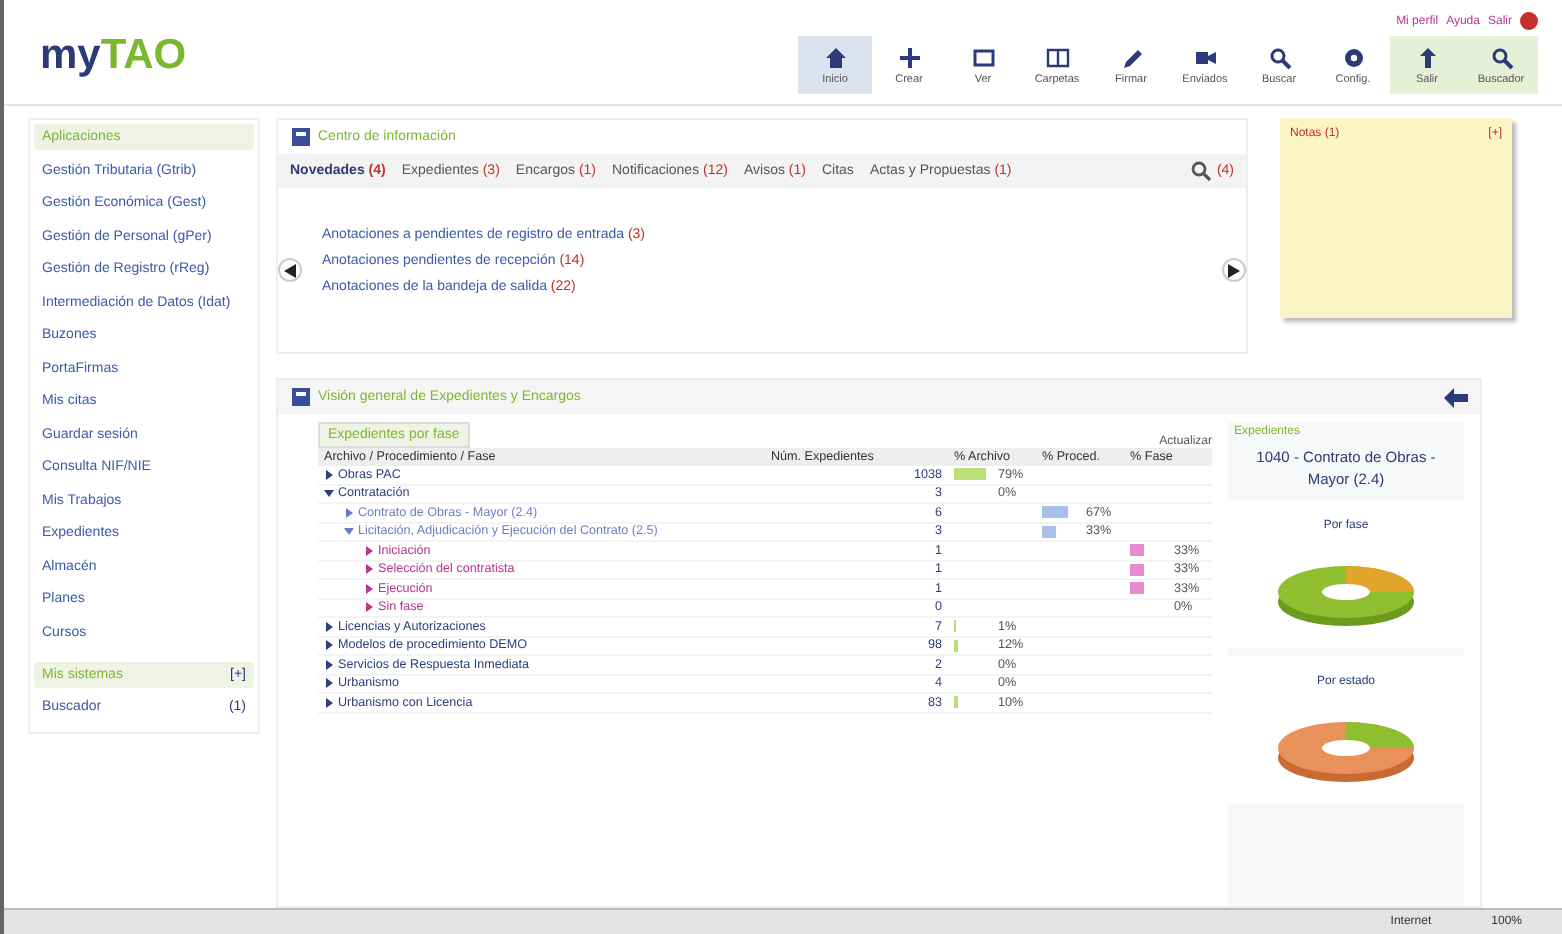 The image size is (1562, 934). What do you see at coordinates (113, 56) in the screenshot?
I see `logo: myTAO` at bounding box center [113, 56].